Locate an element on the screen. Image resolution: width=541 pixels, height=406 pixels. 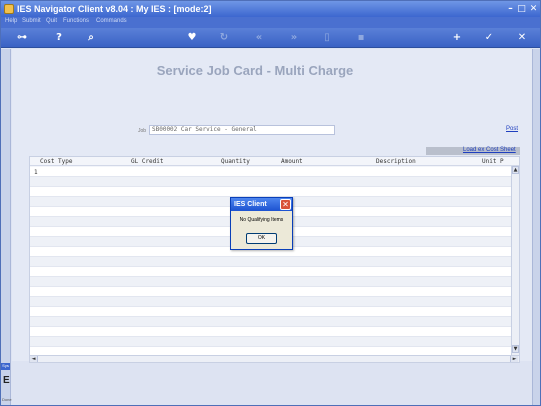
col-header-unit-price: Unit P is located at coordinates (493, 161).